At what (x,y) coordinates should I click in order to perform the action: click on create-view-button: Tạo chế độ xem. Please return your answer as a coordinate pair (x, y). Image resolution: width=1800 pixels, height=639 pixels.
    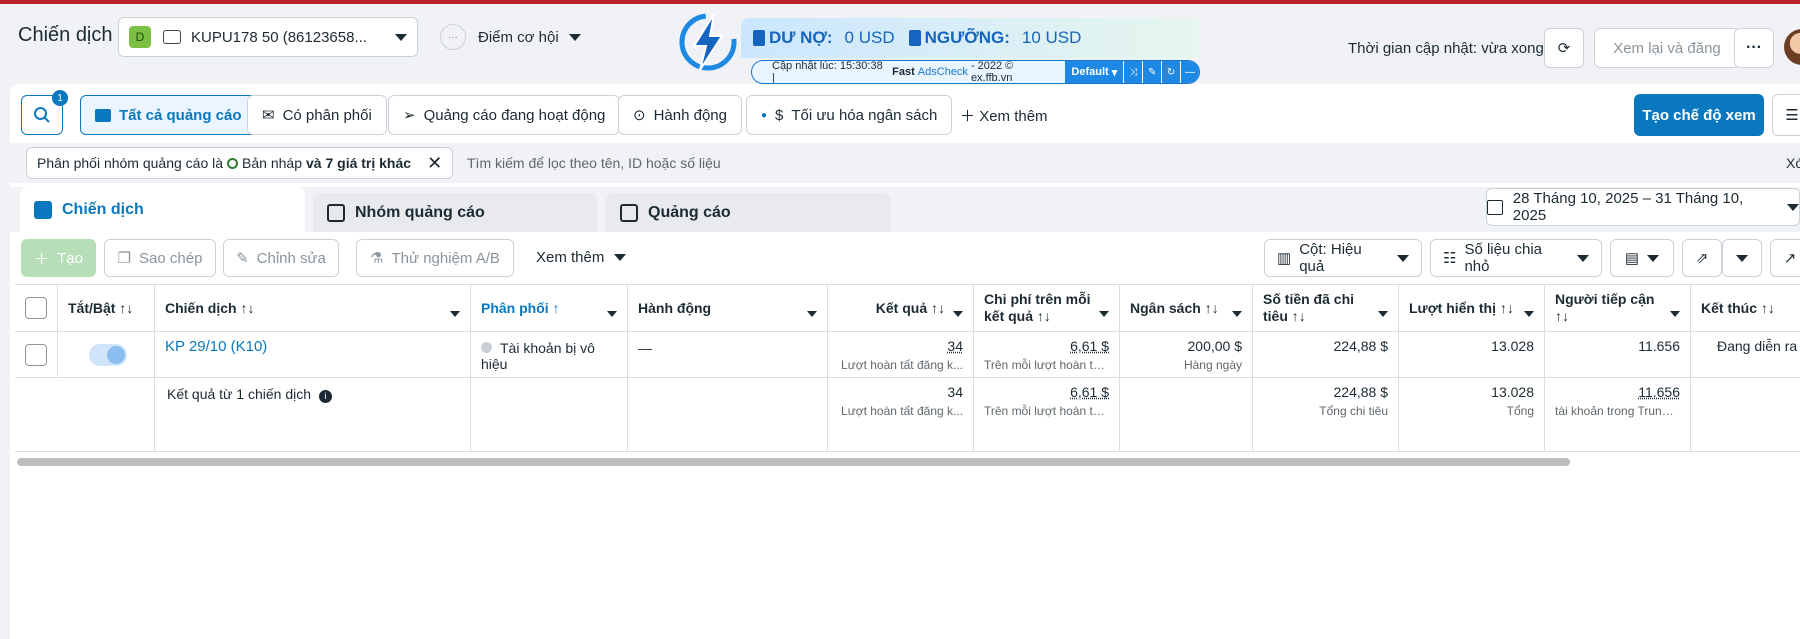
    Looking at the image, I should click on (1699, 115).